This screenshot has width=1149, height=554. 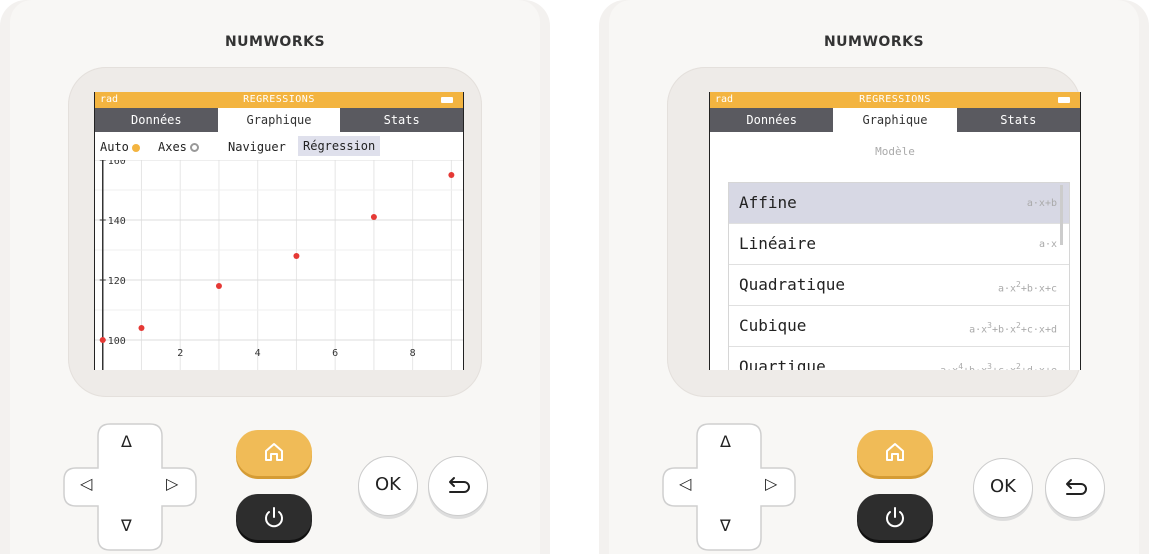 I want to click on model-row-quartique: Quartique a·x4+b·x3+c·x2+d·x+e, so click(x=899, y=358).